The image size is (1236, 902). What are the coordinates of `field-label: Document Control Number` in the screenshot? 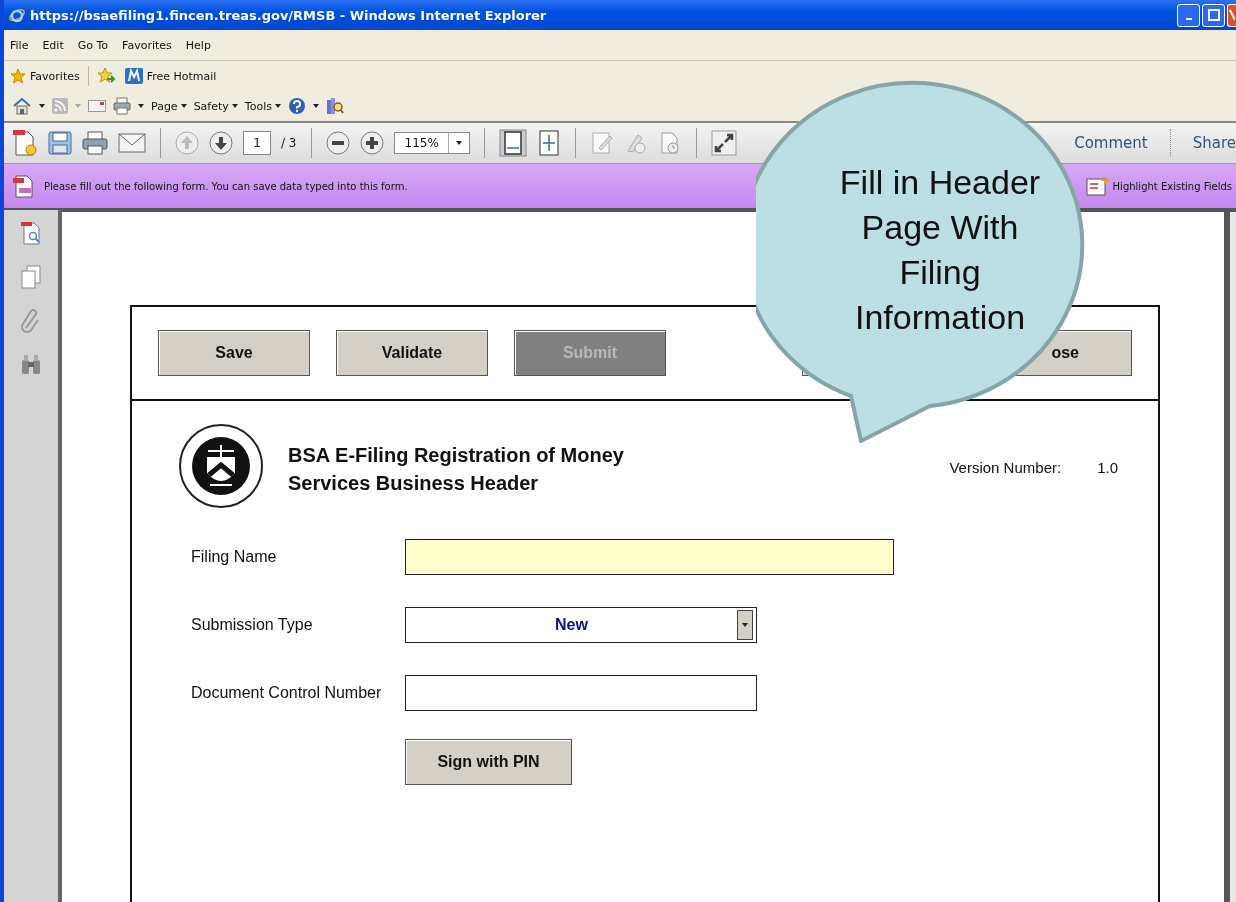 It's located at (287, 693).